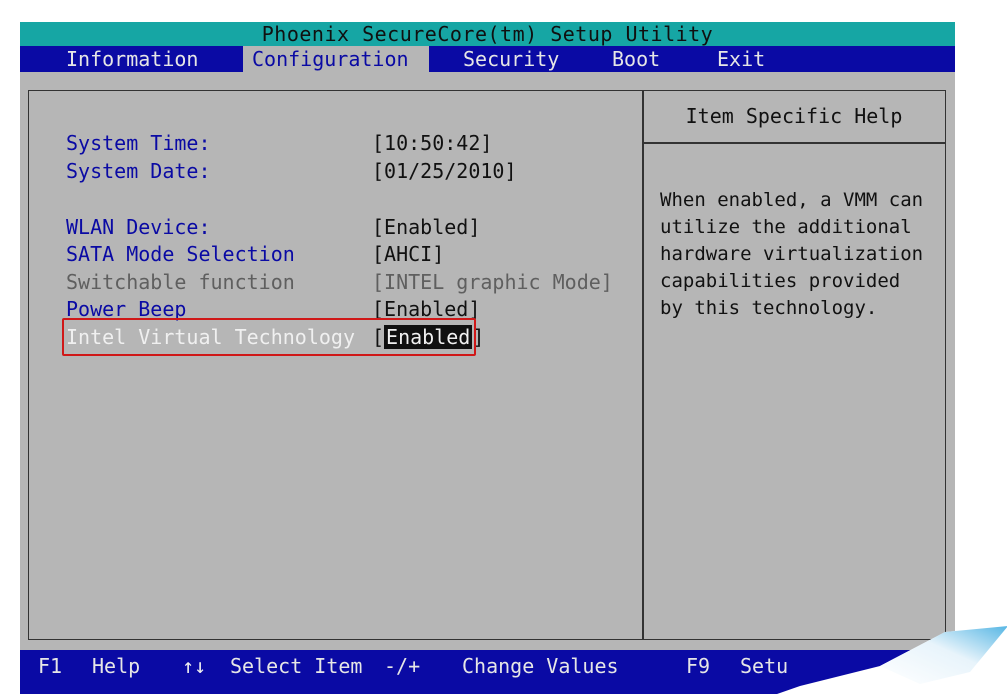  What do you see at coordinates (336, 59) in the screenshot?
I see `tab-configuration: Configuration` at bounding box center [336, 59].